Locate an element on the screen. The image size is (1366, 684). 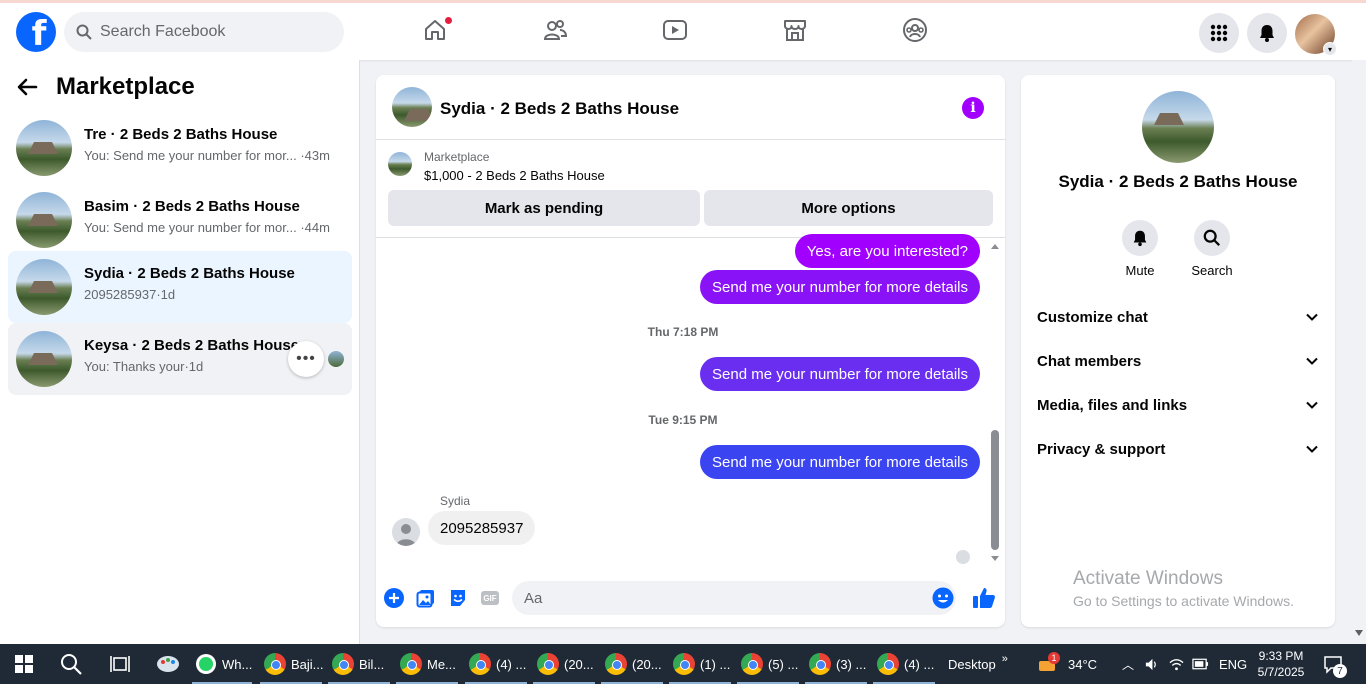
windows-start-icon is located at coordinates (24, 664).